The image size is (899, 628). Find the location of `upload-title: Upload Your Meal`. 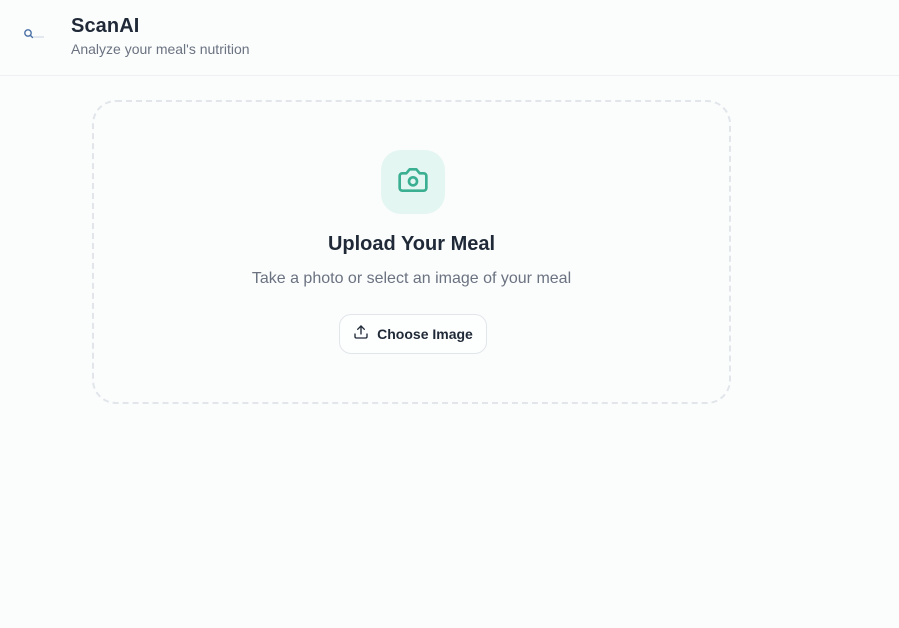

upload-title: Upload Your Meal is located at coordinates (411, 244).